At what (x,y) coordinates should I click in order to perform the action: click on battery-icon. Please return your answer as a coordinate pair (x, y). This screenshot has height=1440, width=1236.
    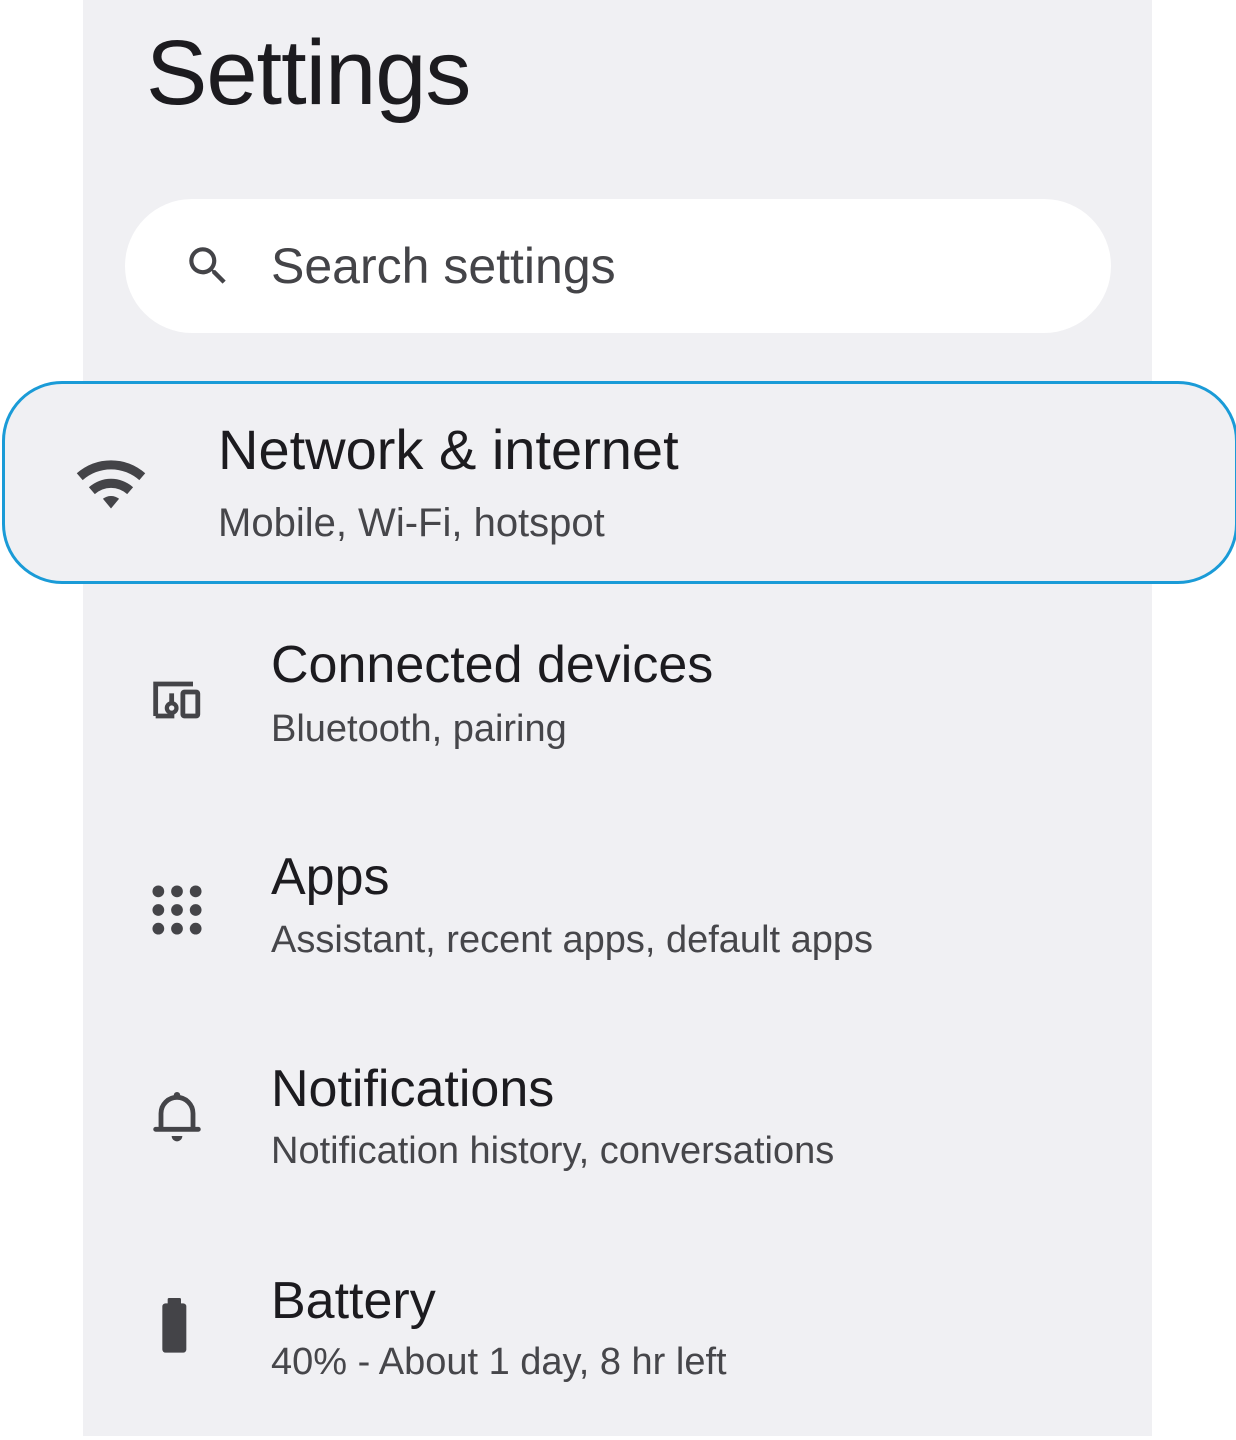
    Looking at the image, I should click on (174, 1325).